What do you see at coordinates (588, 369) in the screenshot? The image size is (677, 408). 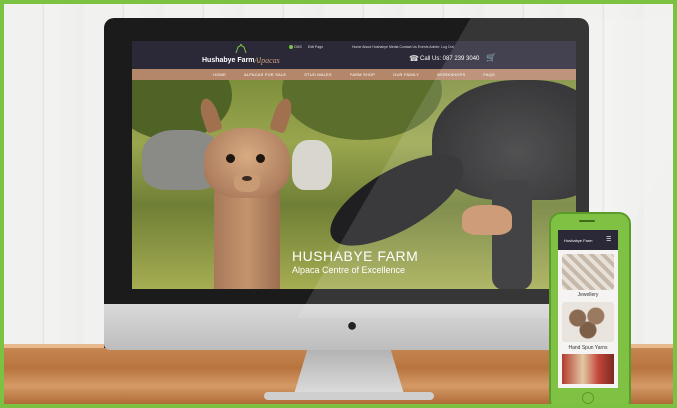 I see `product-photo` at bounding box center [588, 369].